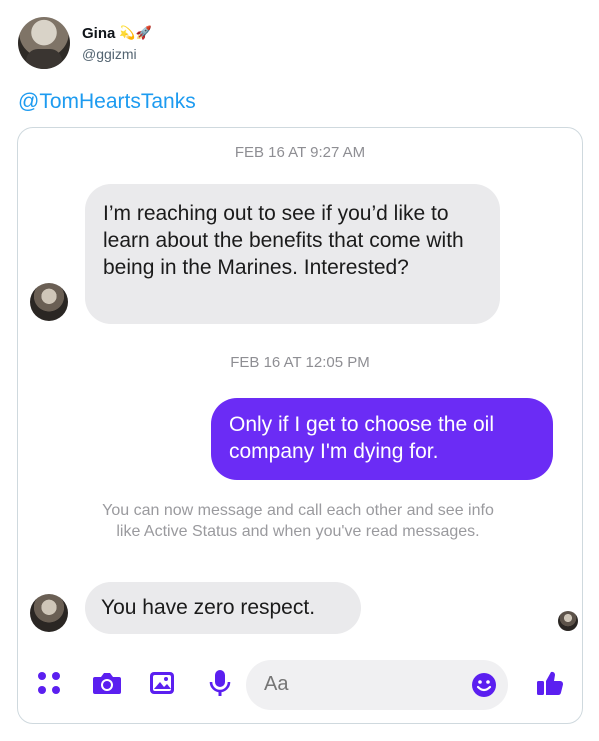 The width and height of the screenshot is (599, 741). I want to click on tweet-header: Gina 💫🚀 @ggizmi, so click(85, 43).